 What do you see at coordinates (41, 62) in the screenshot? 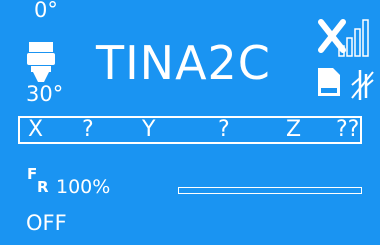
I see `nozzle-icon` at bounding box center [41, 62].